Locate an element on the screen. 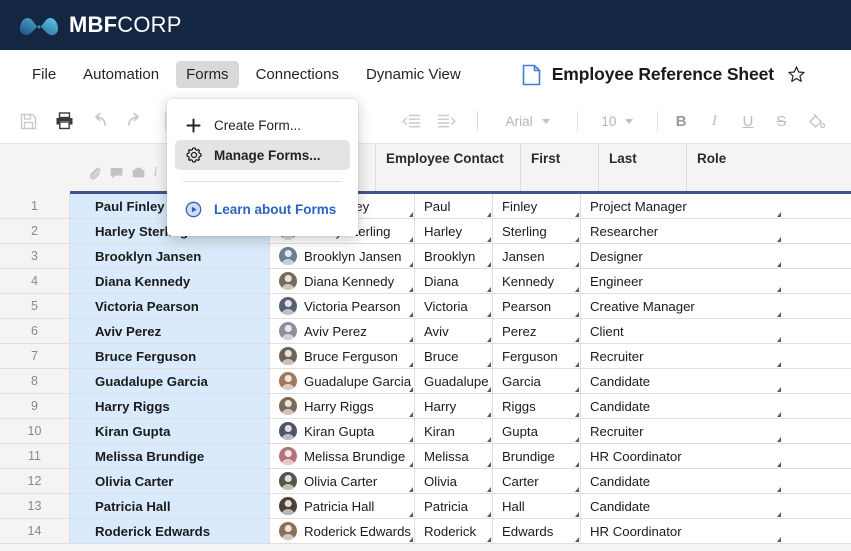 Image resolution: width=851 pixels, height=551 pixels. cell-last: Edwards is located at coordinates (537, 531).